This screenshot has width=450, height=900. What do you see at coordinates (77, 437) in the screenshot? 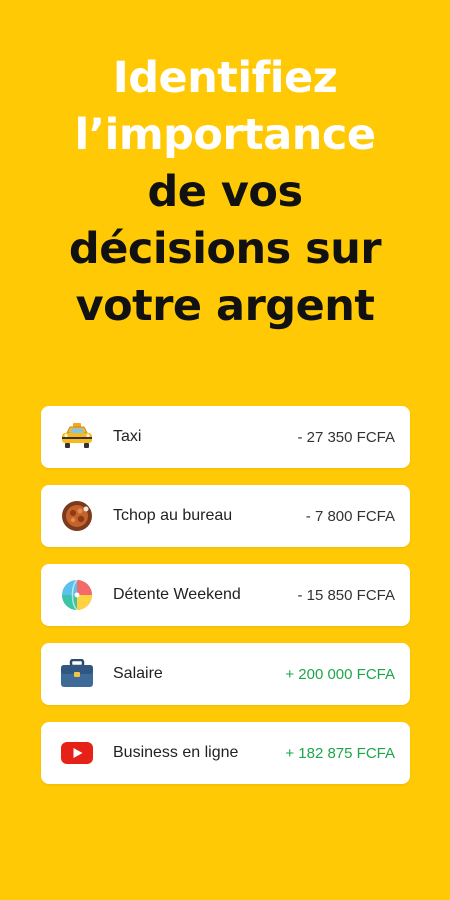
I see `taxi-icon` at bounding box center [77, 437].